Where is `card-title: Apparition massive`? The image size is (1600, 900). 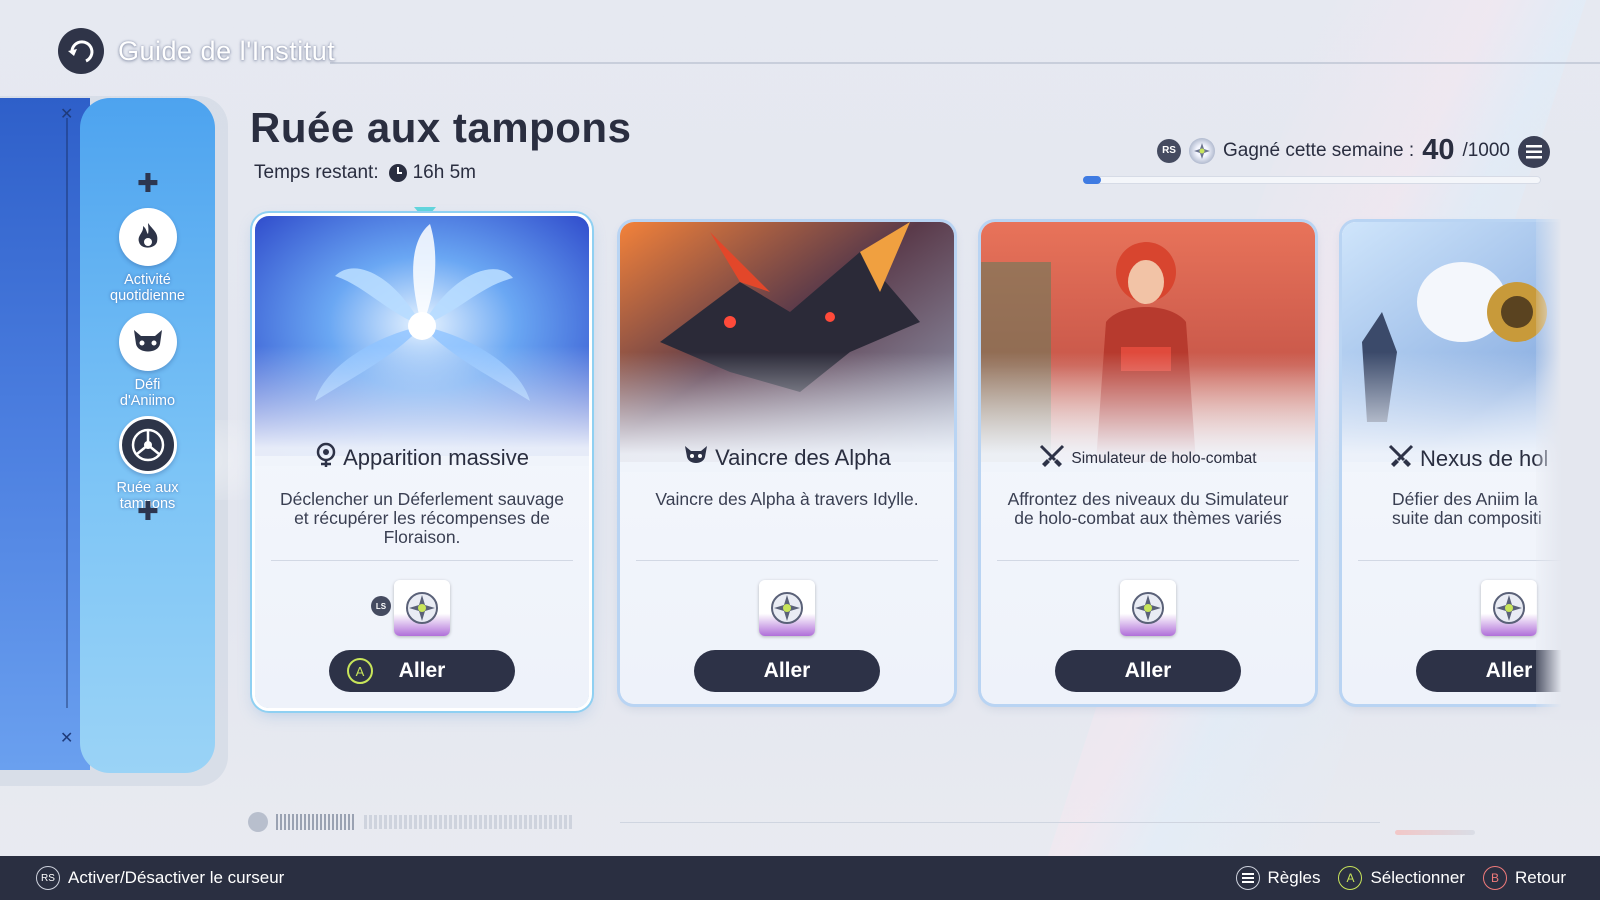 card-title: Apparition massive is located at coordinates (436, 457).